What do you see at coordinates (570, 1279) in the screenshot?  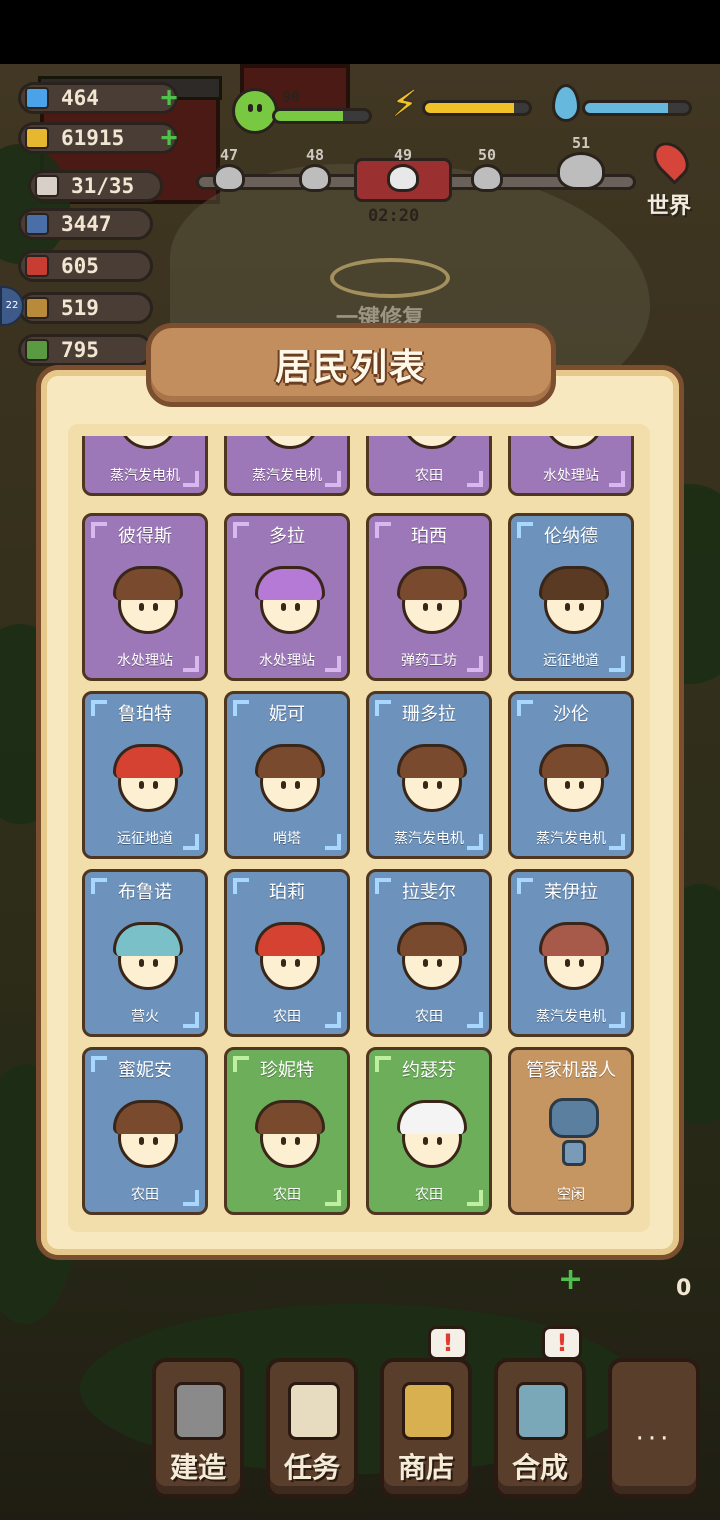 I see `side-plus-icon: +` at bounding box center [570, 1279].